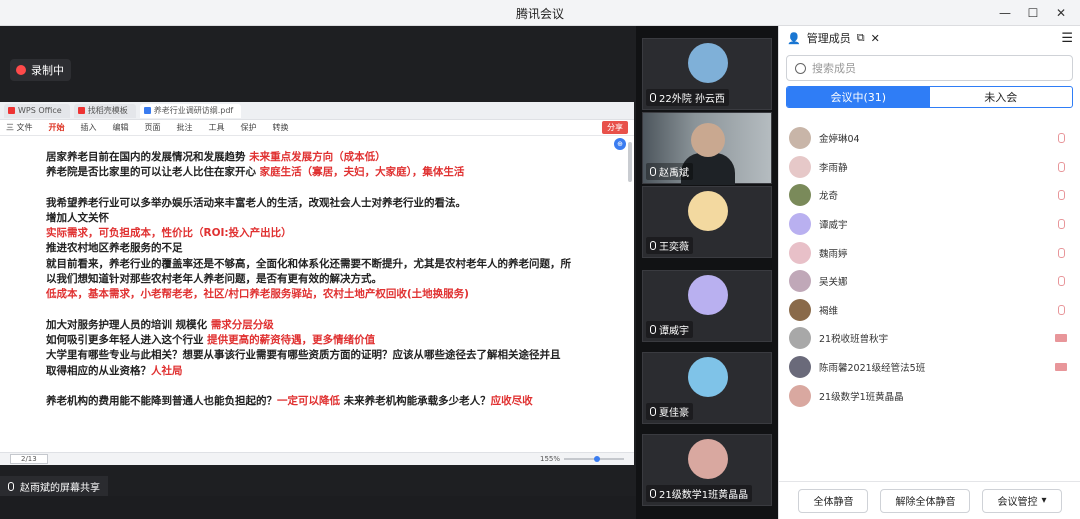  What do you see at coordinates (316, 203) in the screenshot?
I see `document-line: 我希望养老行业可以多举办娱乐活动来丰富老人的生活，改观社会人士对养老行业的看法。` at bounding box center [316, 203].